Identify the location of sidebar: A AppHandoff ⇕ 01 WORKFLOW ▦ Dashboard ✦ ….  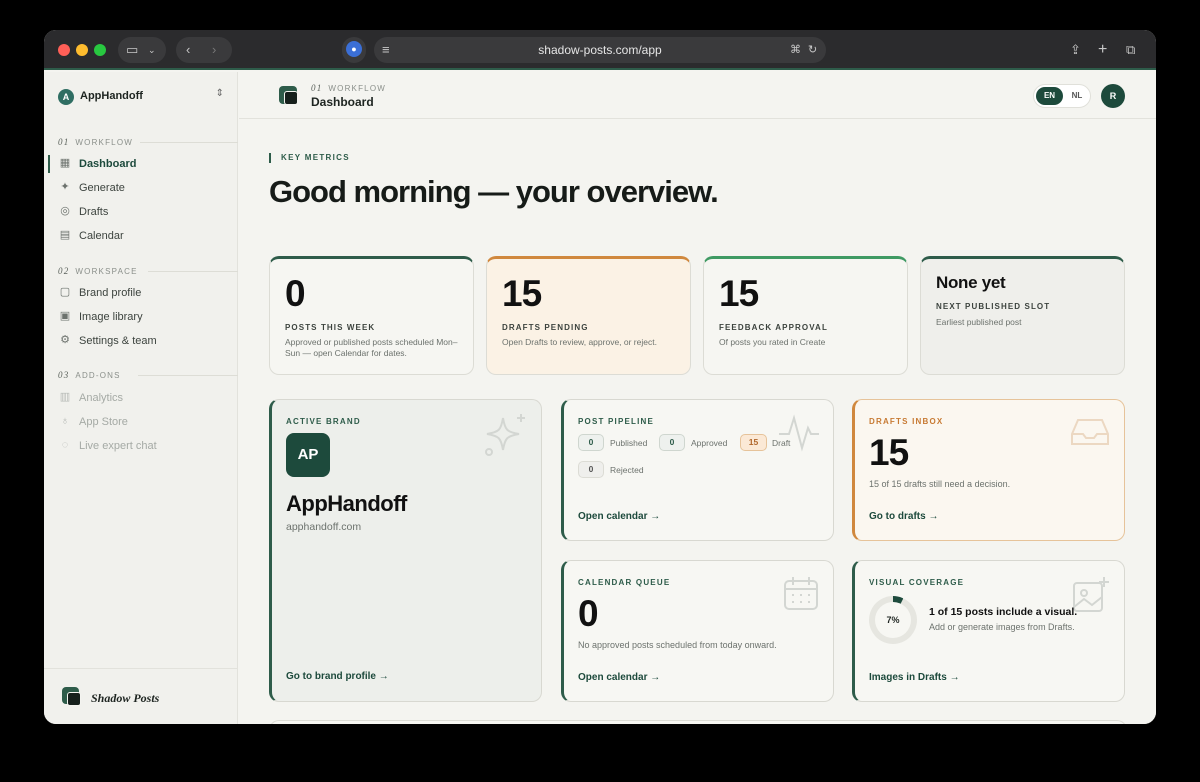
(141, 398).